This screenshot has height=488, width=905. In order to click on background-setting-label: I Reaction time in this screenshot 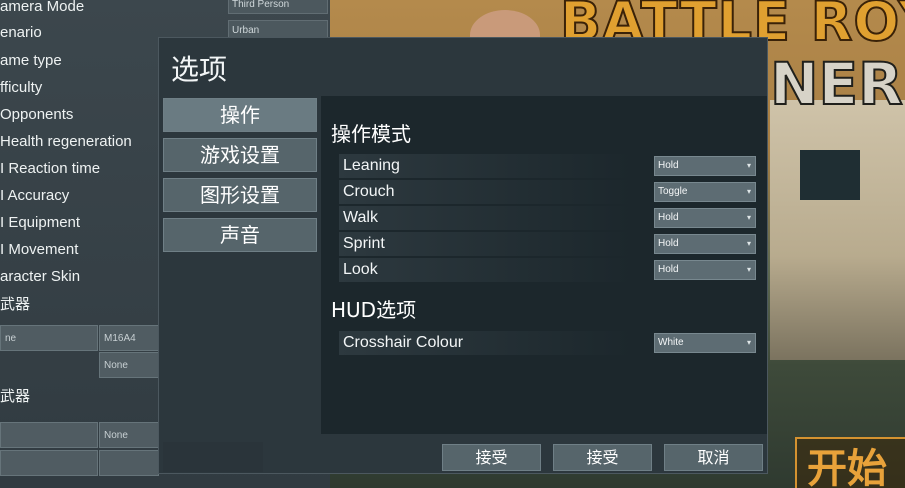, I will do `click(50, 168)`.